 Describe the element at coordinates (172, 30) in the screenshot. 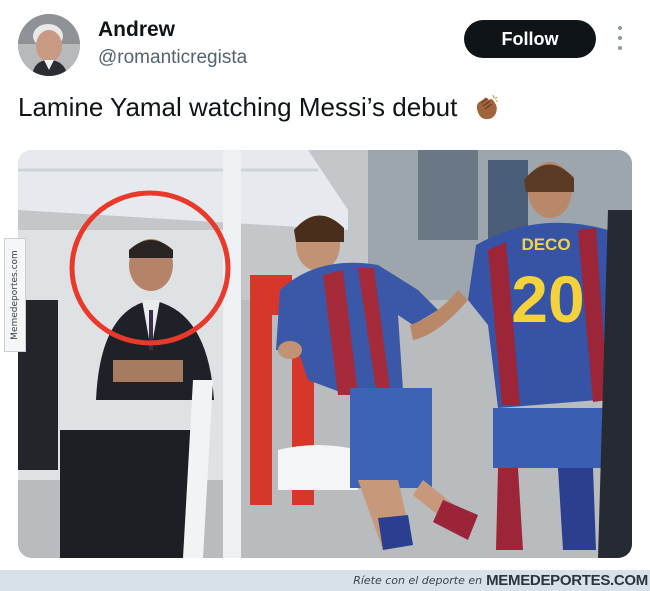

I see `author-display-name: Andrew` at that location.